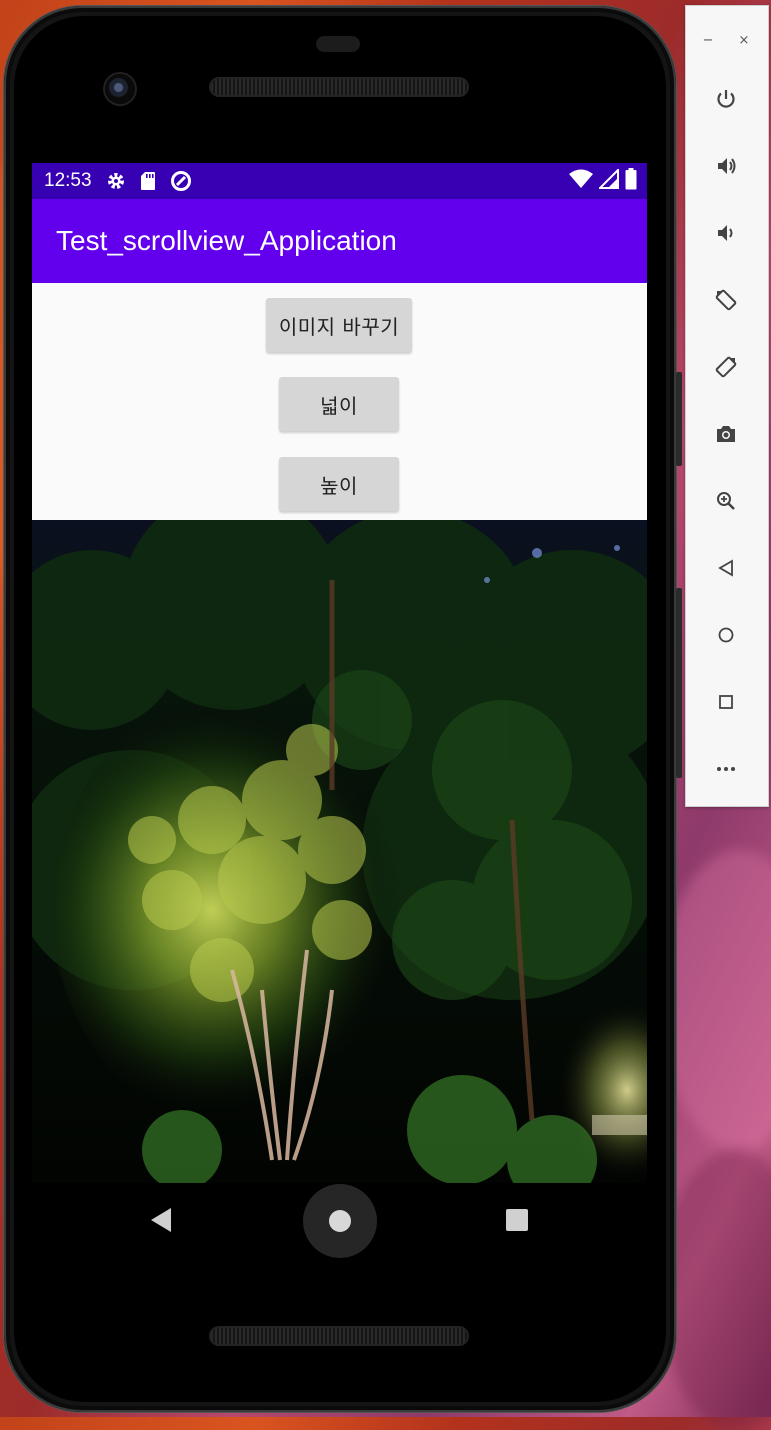 Image resolution: width=771 pixels, height=1430 pixels. I want to click on minimize-button: −, so click(708, 40).